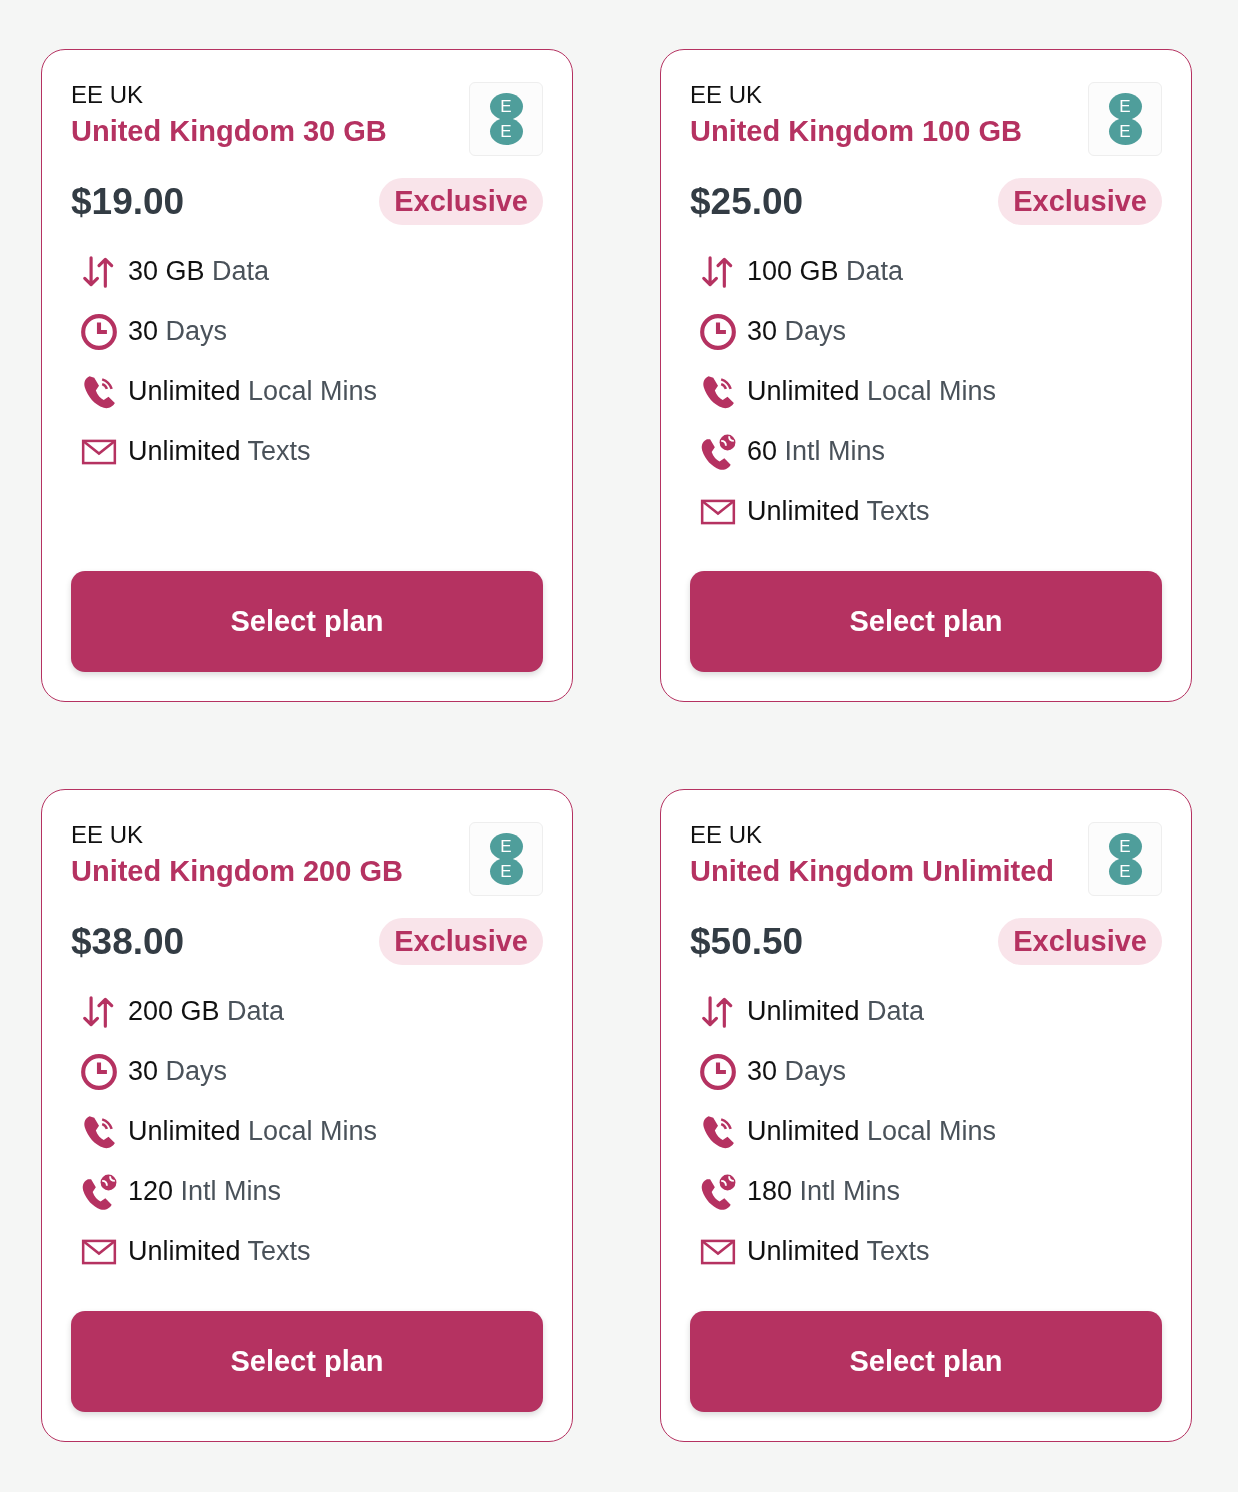 This screenshot has height=1492, width=1238. What do you see at coordinates (747, 201) in the screenshot?
I see `price: $25.00` at bounding box center [747, 201].